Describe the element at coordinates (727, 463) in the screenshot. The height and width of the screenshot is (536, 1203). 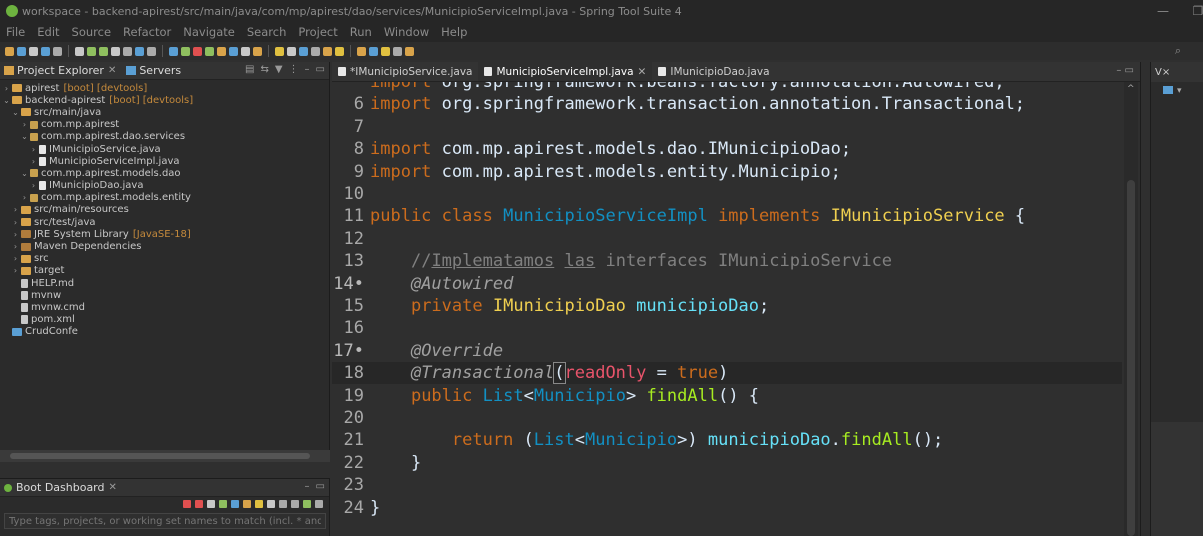
I see `code-line: 22 }` at that location.